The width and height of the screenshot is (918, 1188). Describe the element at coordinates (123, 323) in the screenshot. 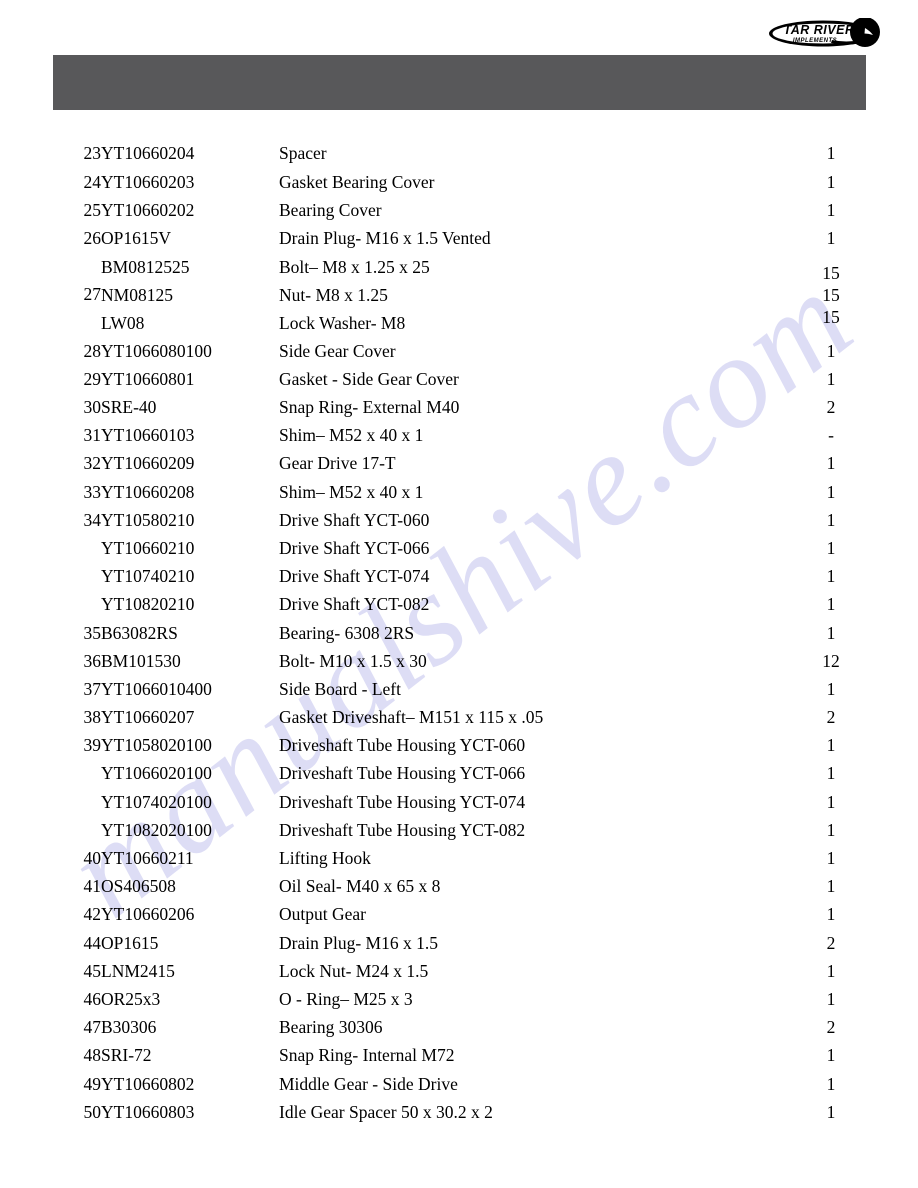

I see `part-line: LW08` at that location.